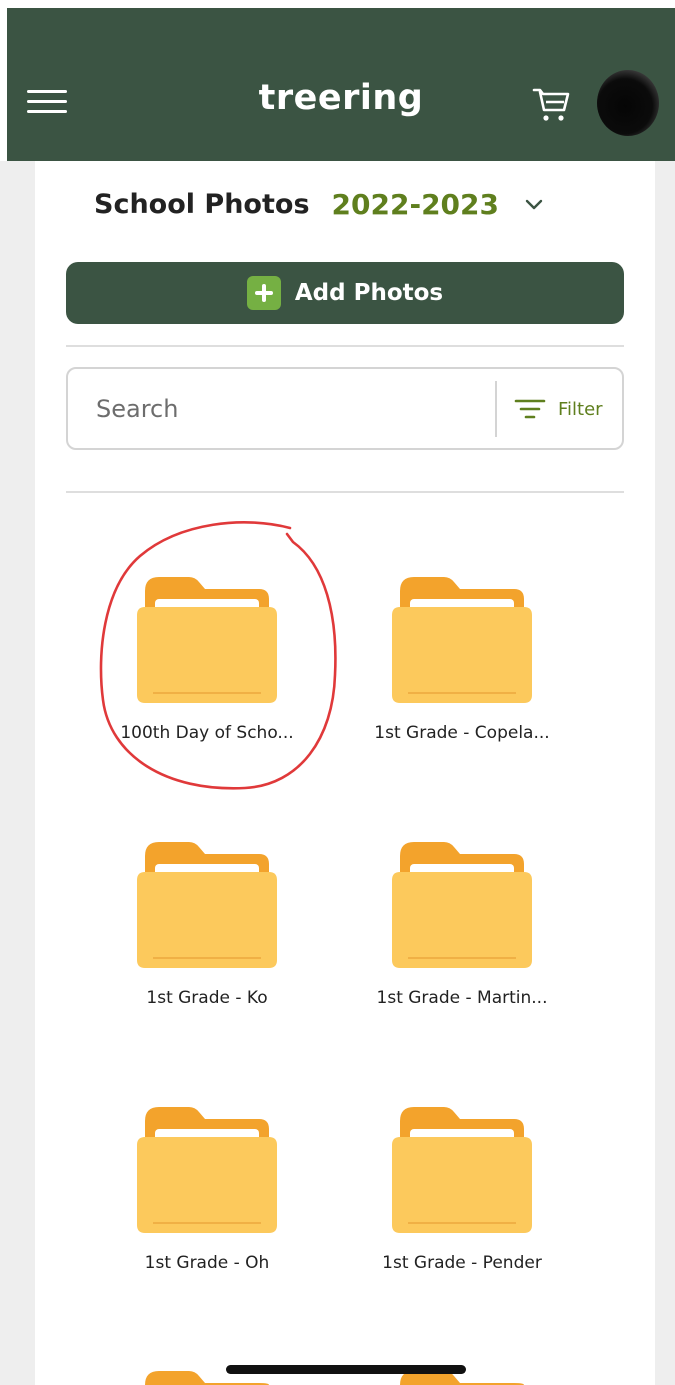  What do you see at coordinates (49, 102) in the screenshot?
I see `hamburger-menu-button` at bounding box center [49, 102].